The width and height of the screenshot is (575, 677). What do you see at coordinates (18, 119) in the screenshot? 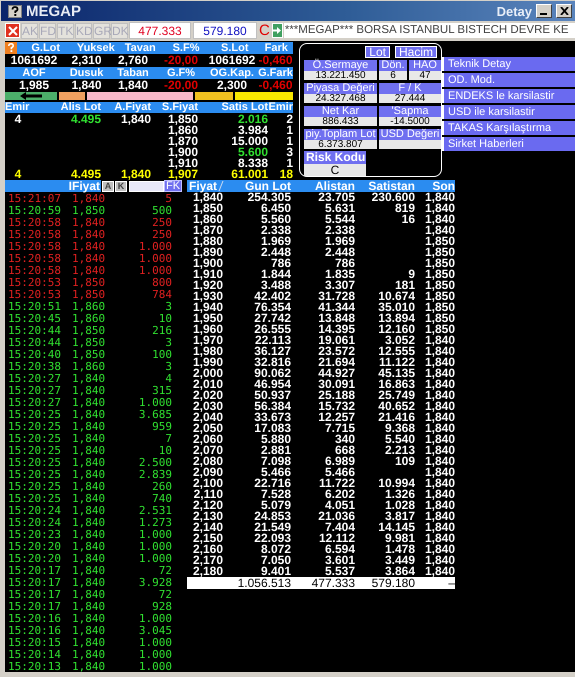
I see `table-cell-text: 4` at bounding box center [18, 119].